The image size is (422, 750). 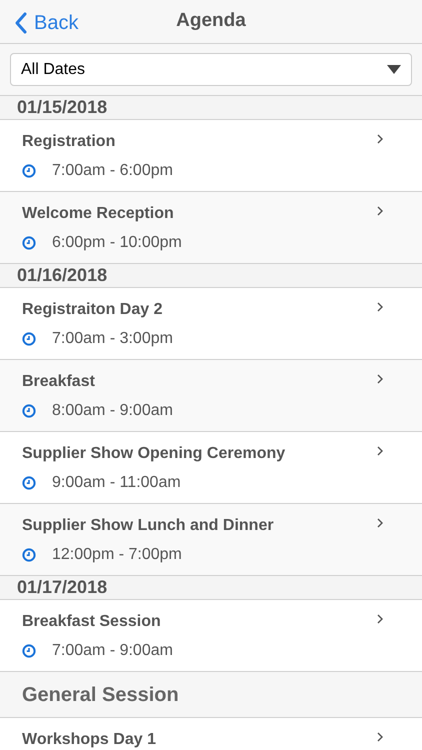 I want to click on event-title: Breakfast Session, so click(x=92, y=622).